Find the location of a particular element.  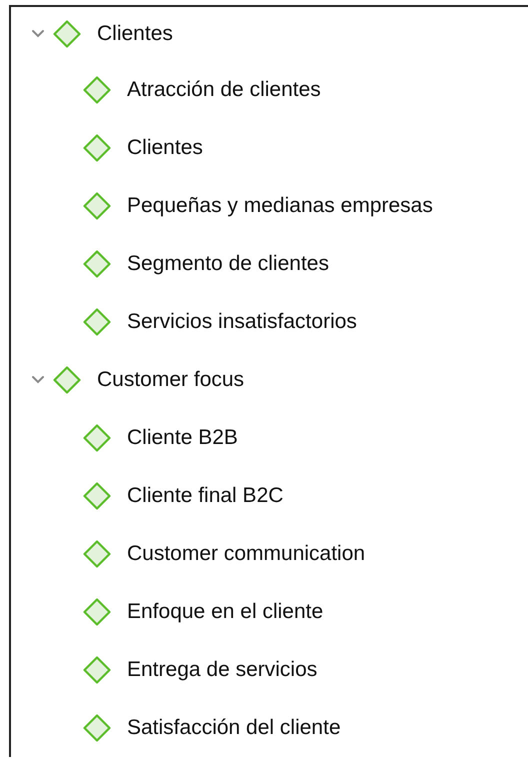

item-label: Pequeñas y medianas empresas is located at coordinates (280, 206).